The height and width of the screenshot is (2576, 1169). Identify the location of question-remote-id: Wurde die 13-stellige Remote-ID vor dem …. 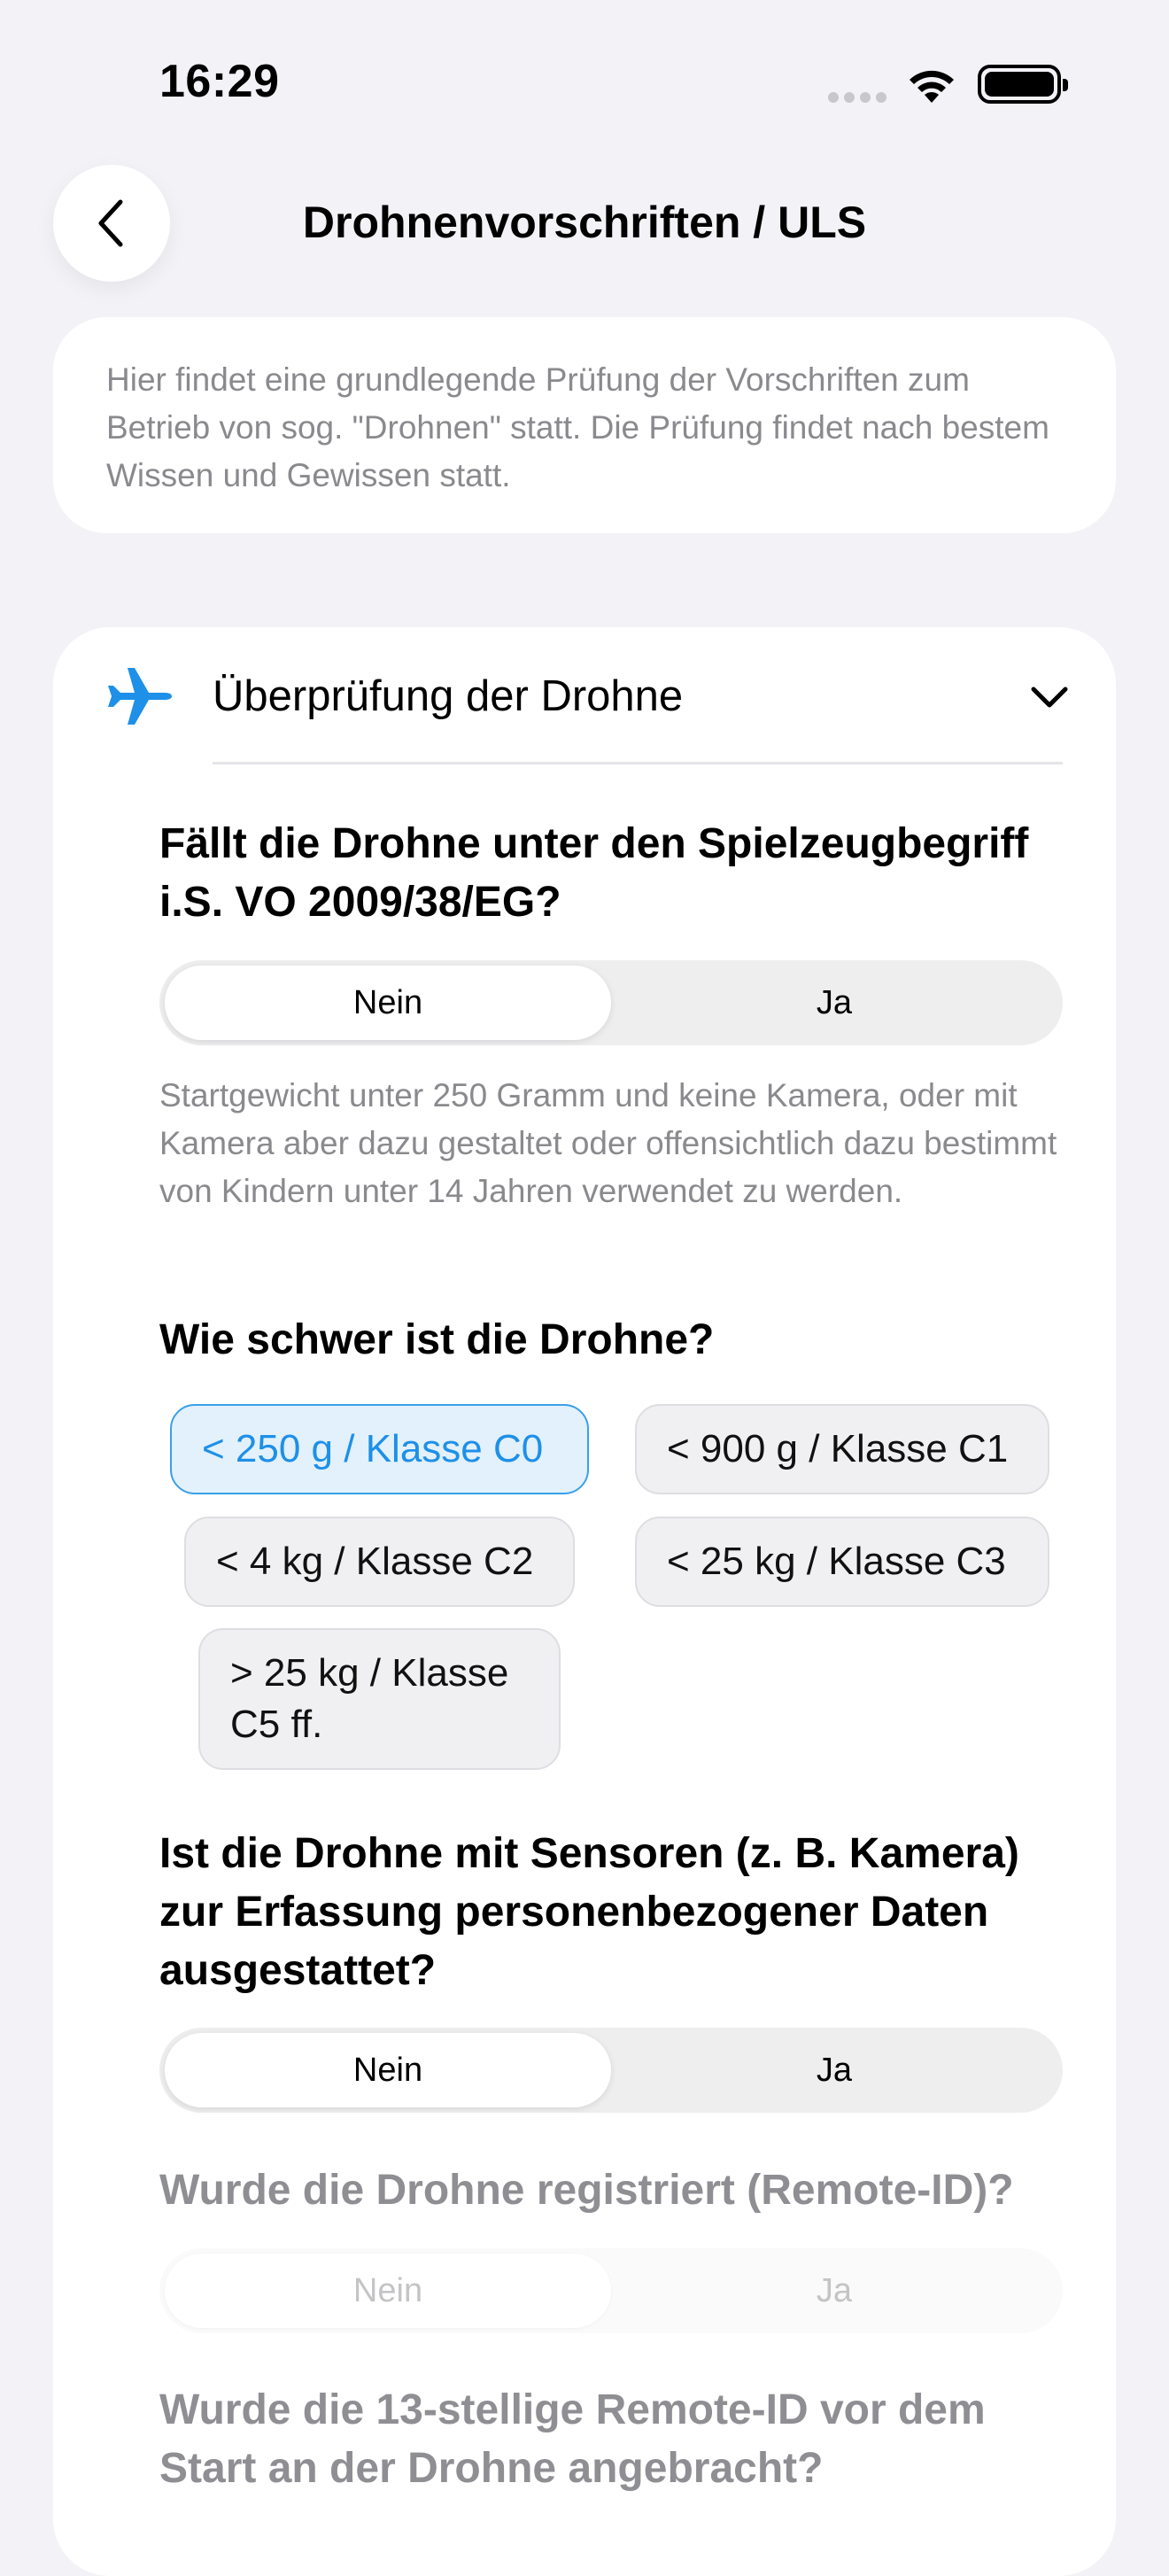
(572, 2439).